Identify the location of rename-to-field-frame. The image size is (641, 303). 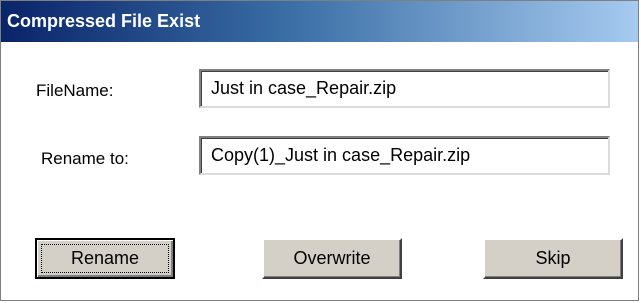
(404, 155).